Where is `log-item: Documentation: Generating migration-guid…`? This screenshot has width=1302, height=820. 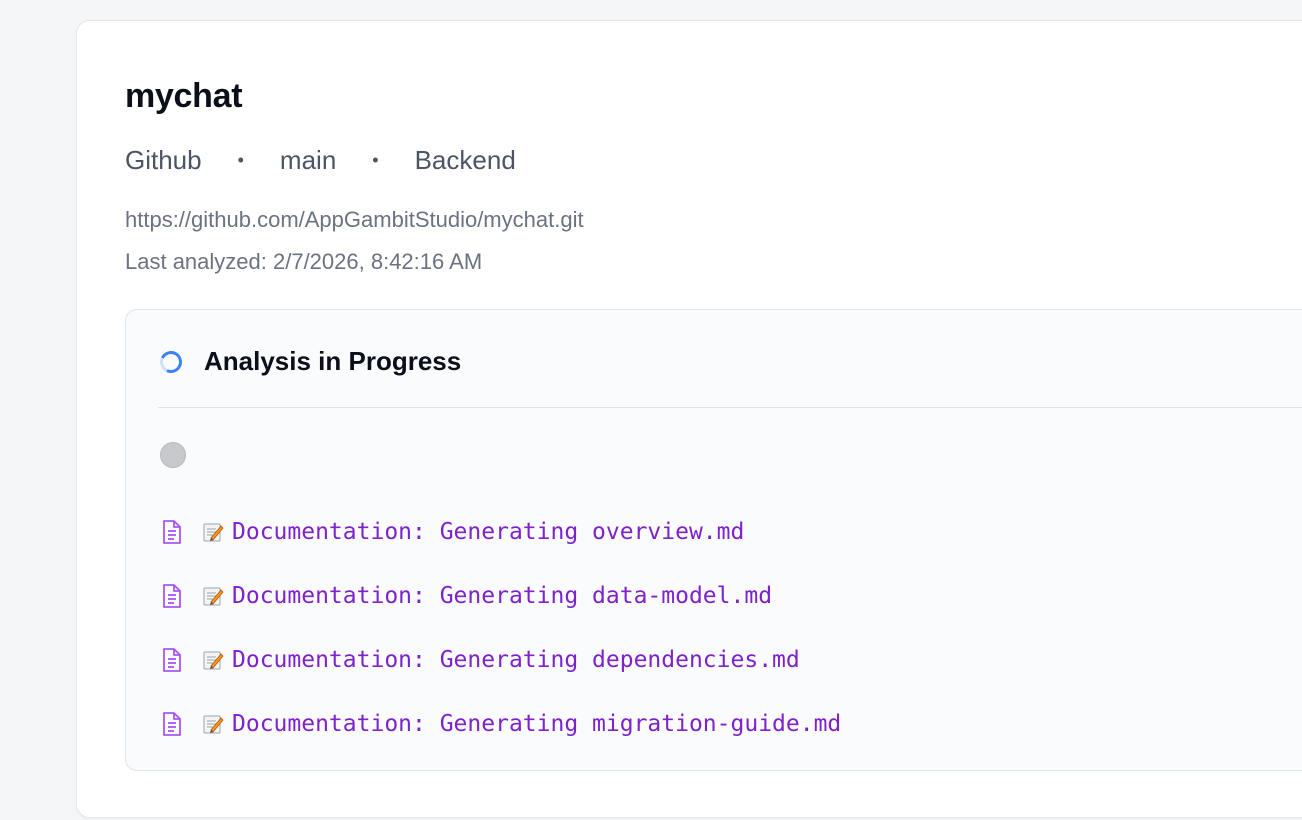 log-item: Documentation: Generating migration-guid… is located at coordinates (500, 724).